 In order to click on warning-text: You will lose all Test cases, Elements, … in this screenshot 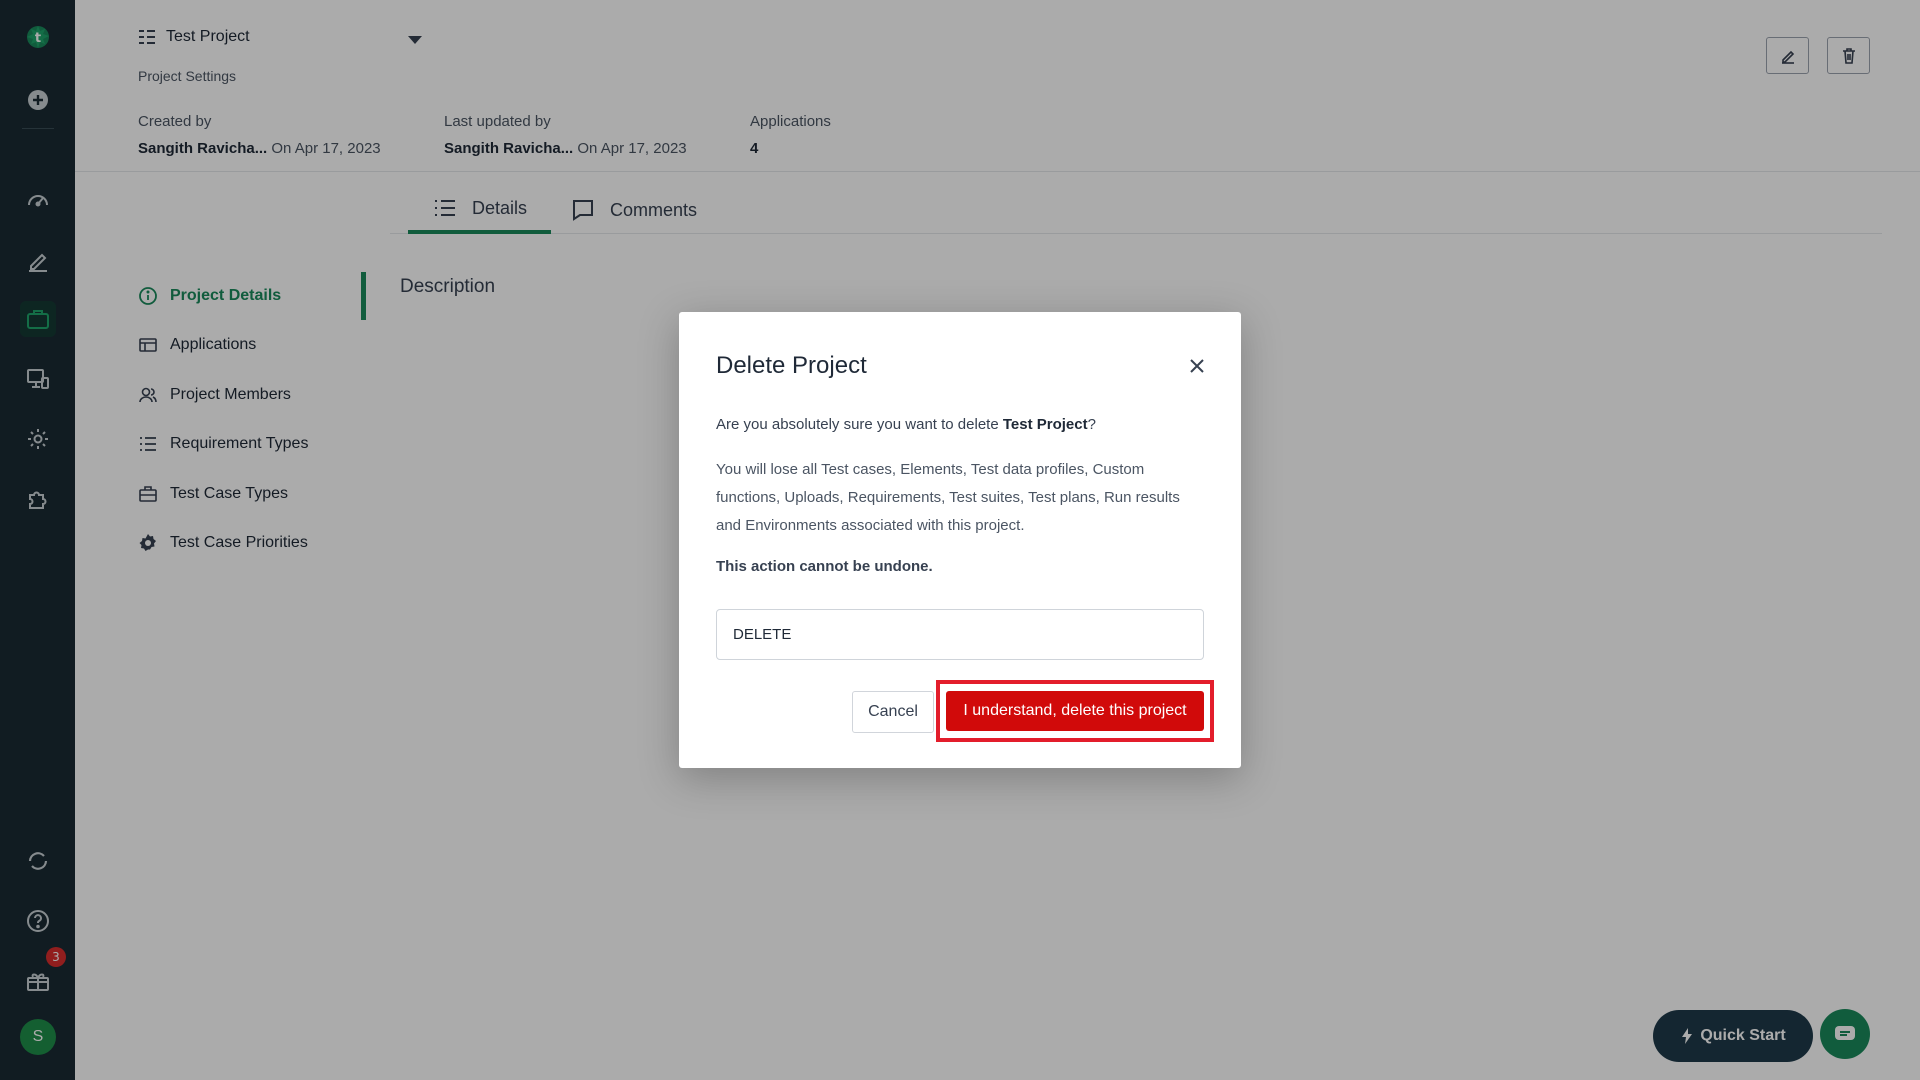, I will do `click(948, 497)`.